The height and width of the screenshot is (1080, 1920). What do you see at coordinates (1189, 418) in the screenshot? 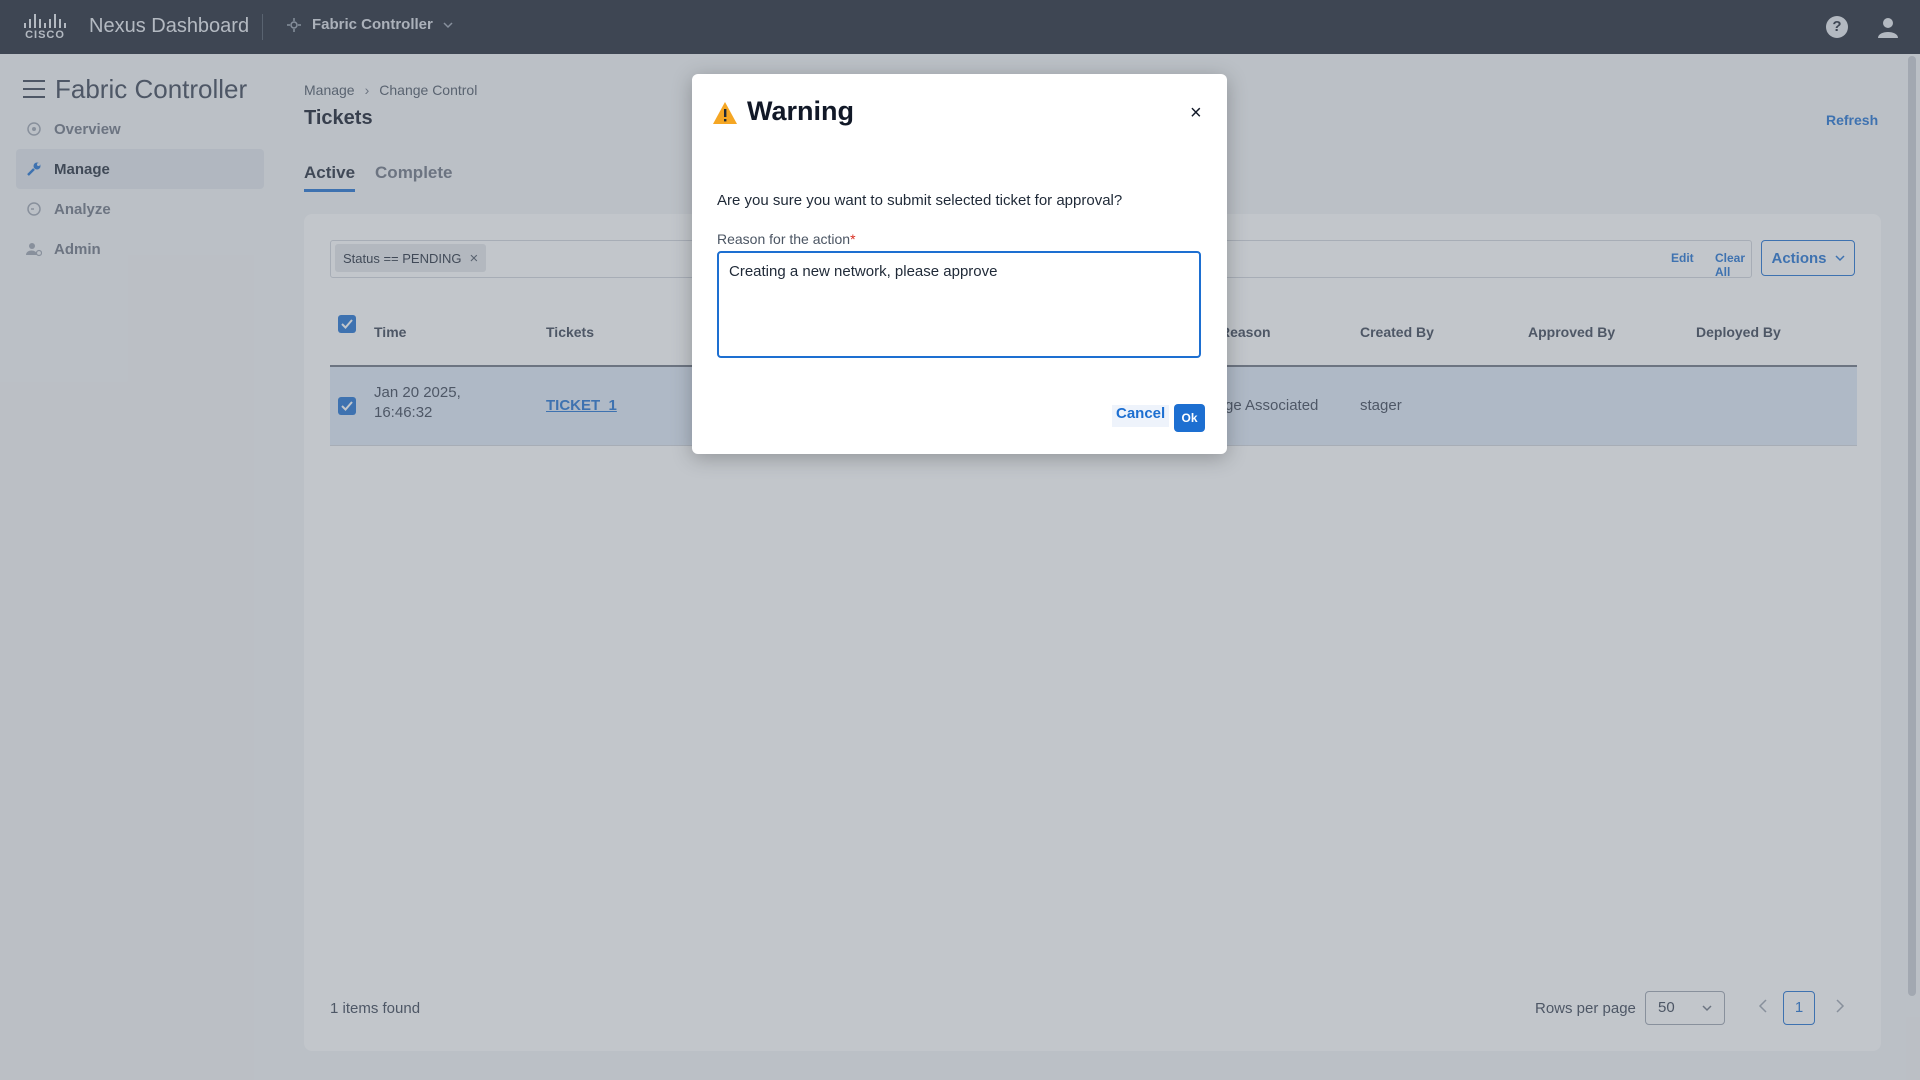
I see `ok-button: Ok` at bounding box center [1189, 418].